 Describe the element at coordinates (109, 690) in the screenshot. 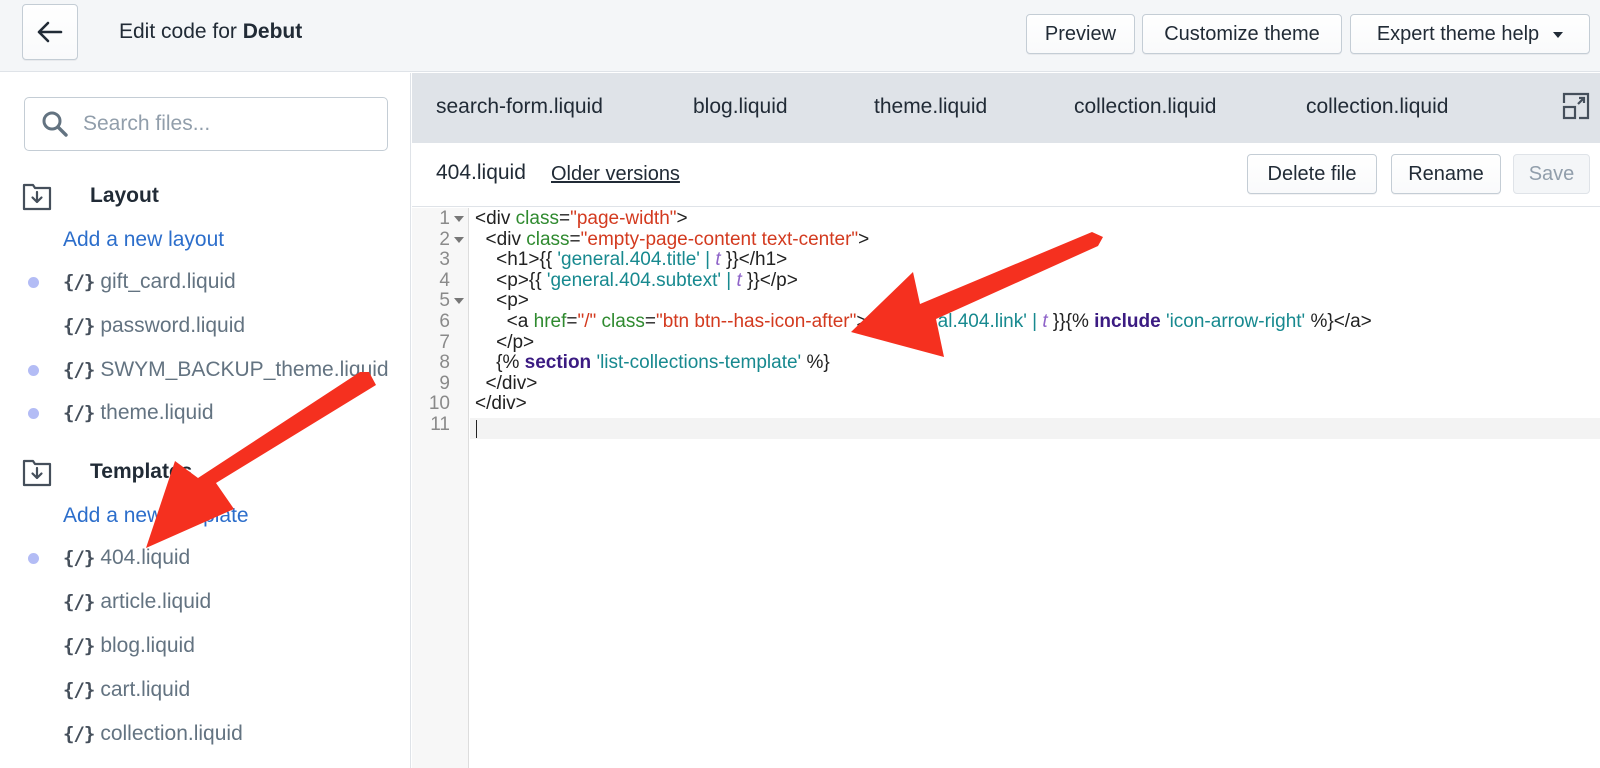

I see `sidebar-file-cart: {/} cart.liquid` at that location.